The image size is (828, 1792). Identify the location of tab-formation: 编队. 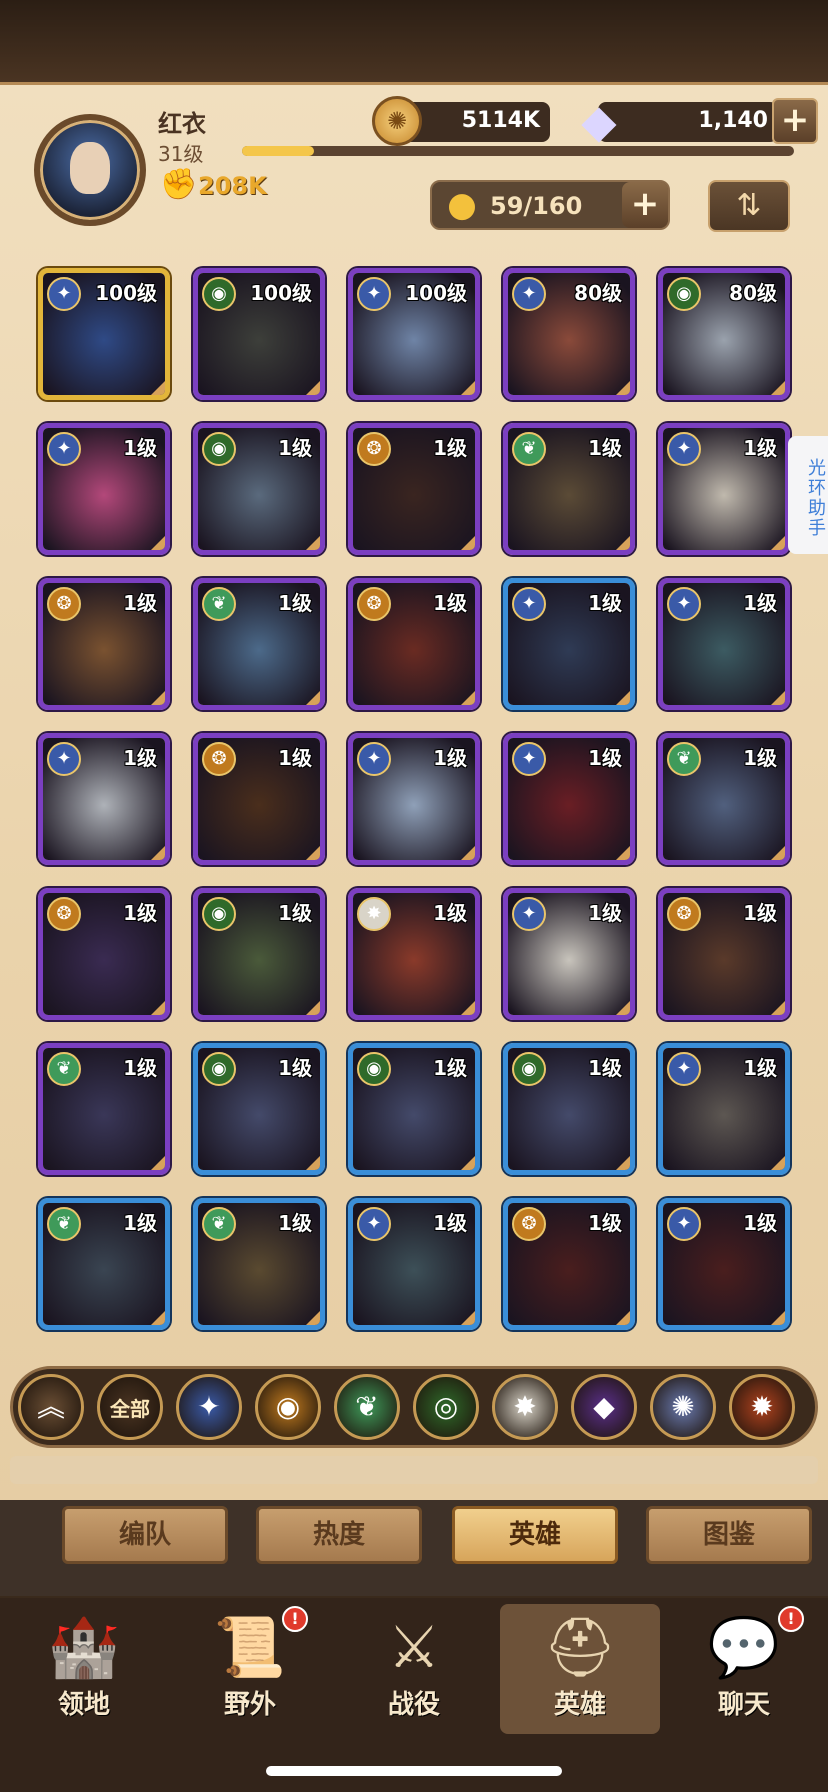
(145, 1535).